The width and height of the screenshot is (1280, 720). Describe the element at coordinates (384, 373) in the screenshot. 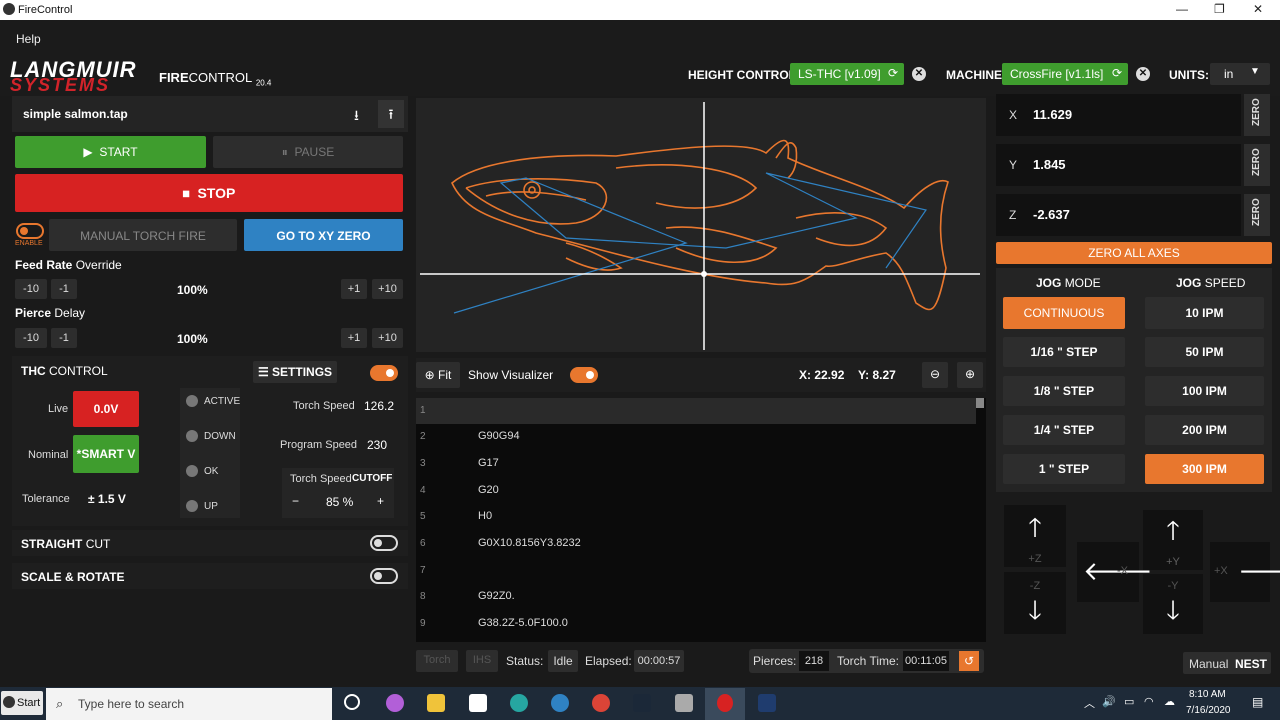

I see `thc-toggle` at that location.